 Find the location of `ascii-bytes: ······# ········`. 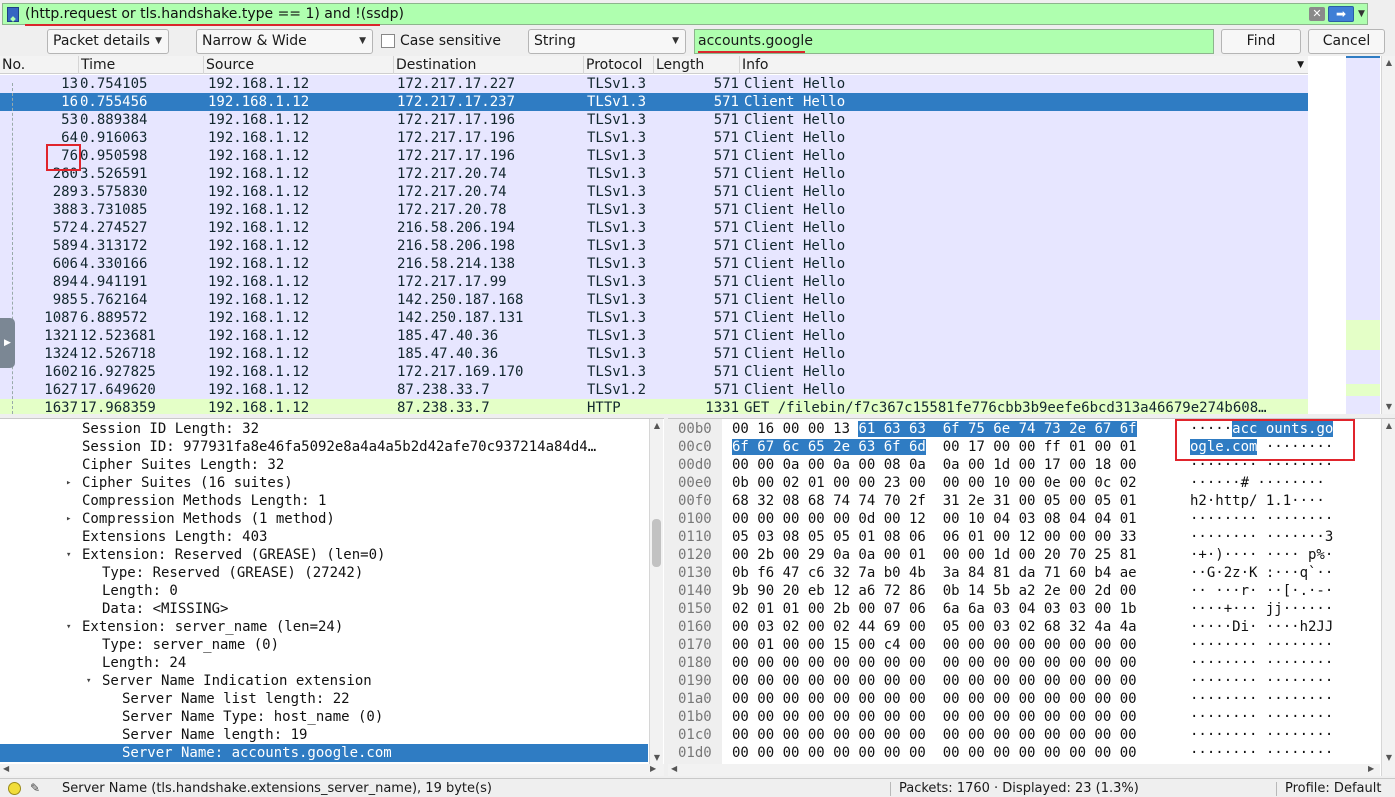

ascii-bytes: ······# ········ is located at coordinates (1257, 483).